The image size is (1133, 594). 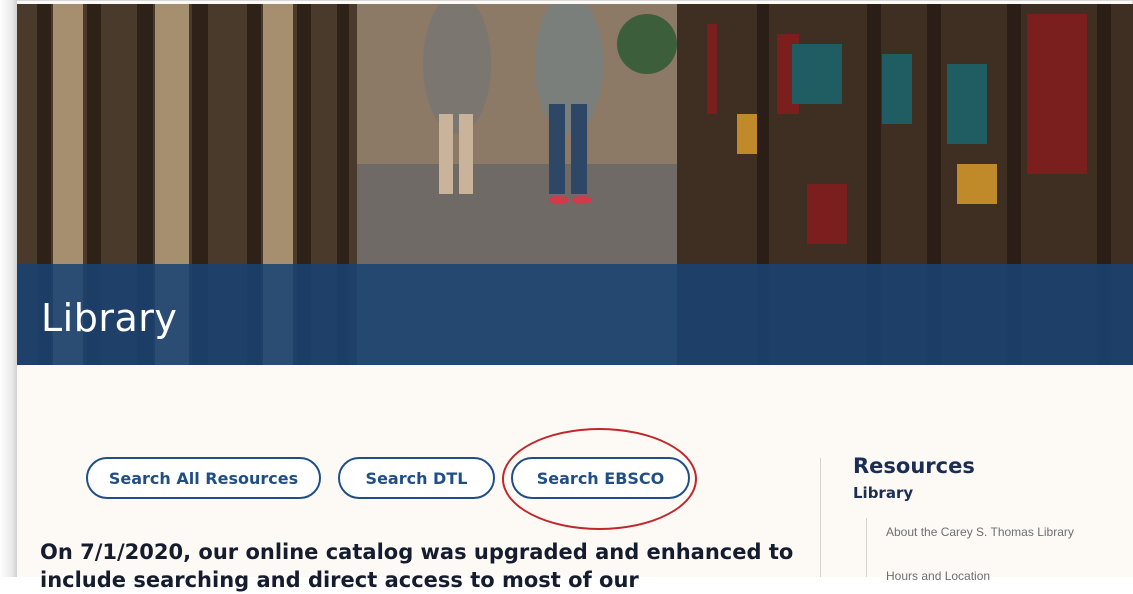 I want to click on sidebar-divider, so click(x=820, y=517).